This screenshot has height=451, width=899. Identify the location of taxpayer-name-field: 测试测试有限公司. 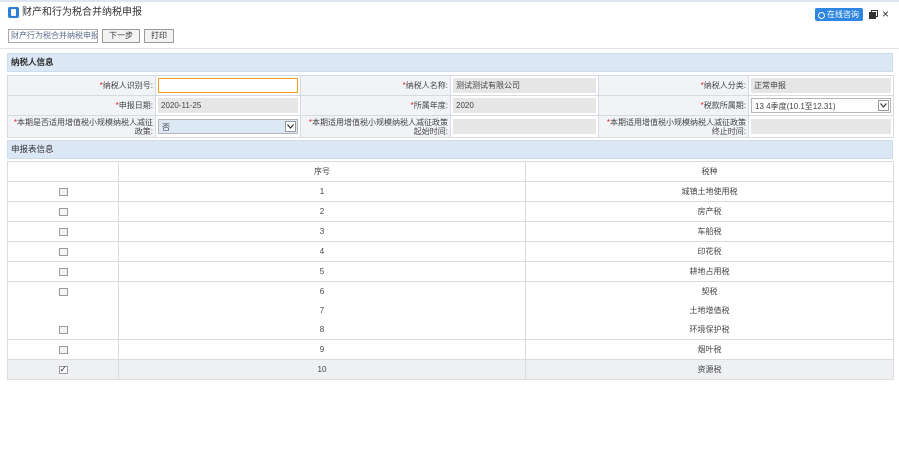
(524, 85).